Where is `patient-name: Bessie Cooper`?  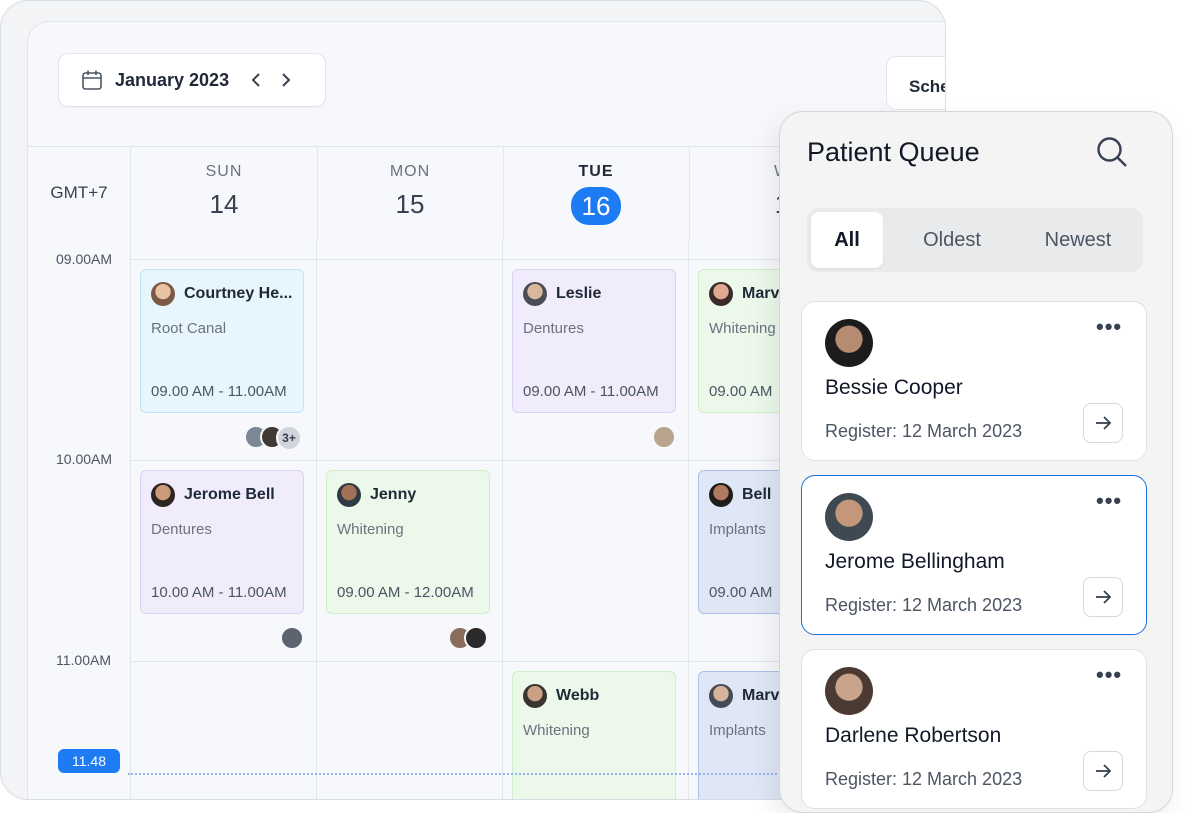 patient-name: Bessie Cooper is located at coordinates (894, 387).